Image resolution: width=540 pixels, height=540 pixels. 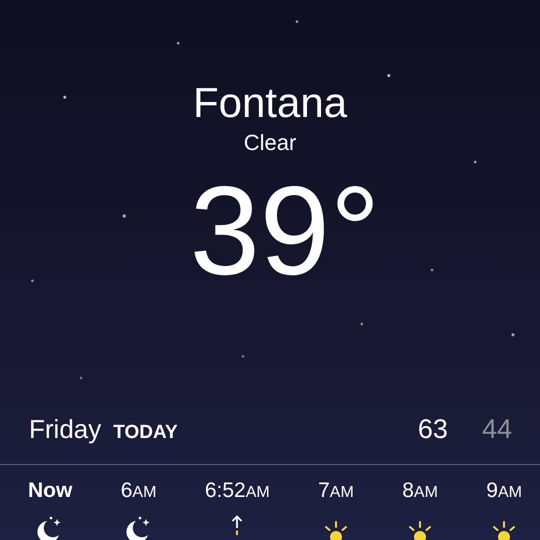 I want to click on sunrise-arrow-icon, so click(x=237, y=525).